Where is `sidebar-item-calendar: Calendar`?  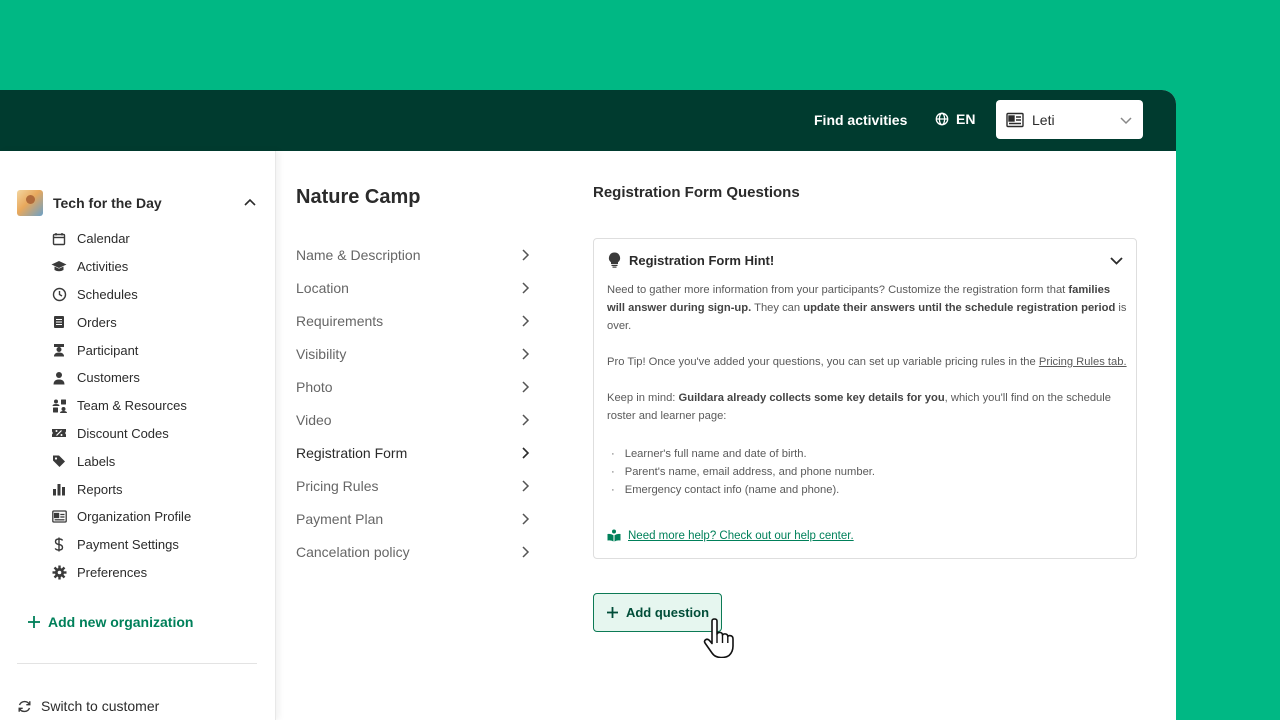
sidebar-item-calendar: Calendar is located at coordinates (120, 239).